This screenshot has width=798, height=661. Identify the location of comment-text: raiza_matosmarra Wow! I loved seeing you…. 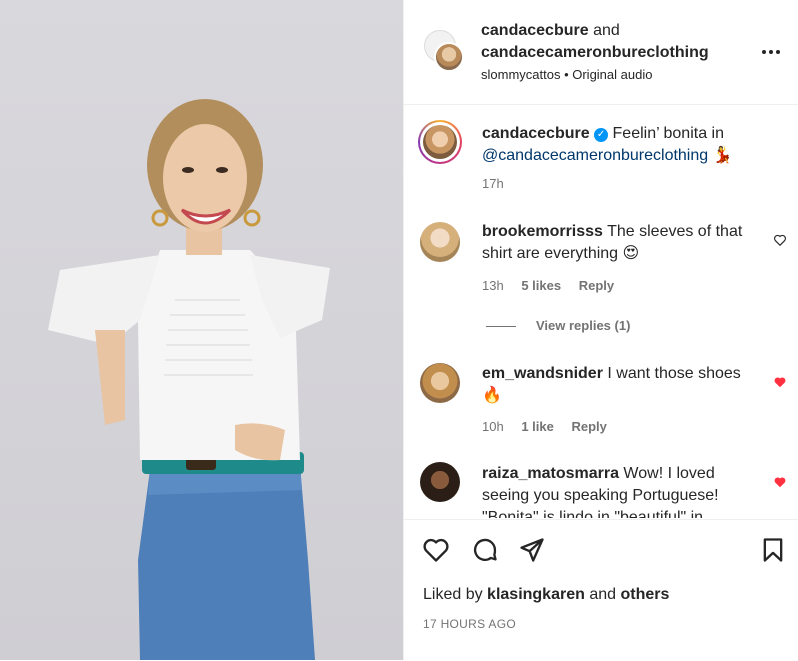
(618, 490).